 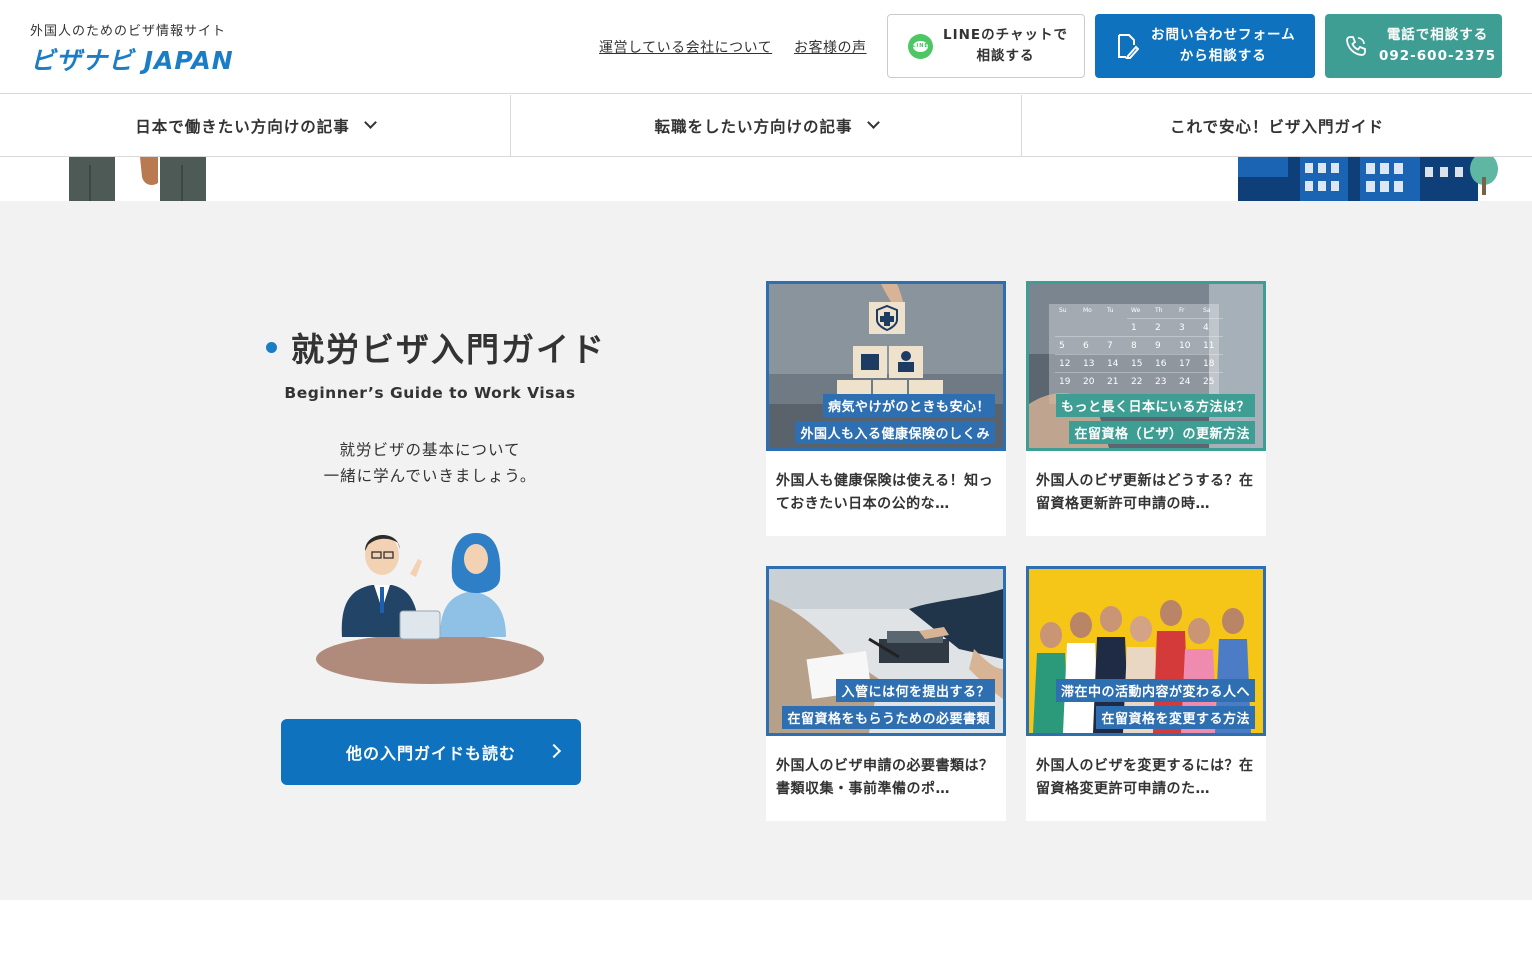 I want to click on calendar-date: 23, so click(x=1160, y=382).